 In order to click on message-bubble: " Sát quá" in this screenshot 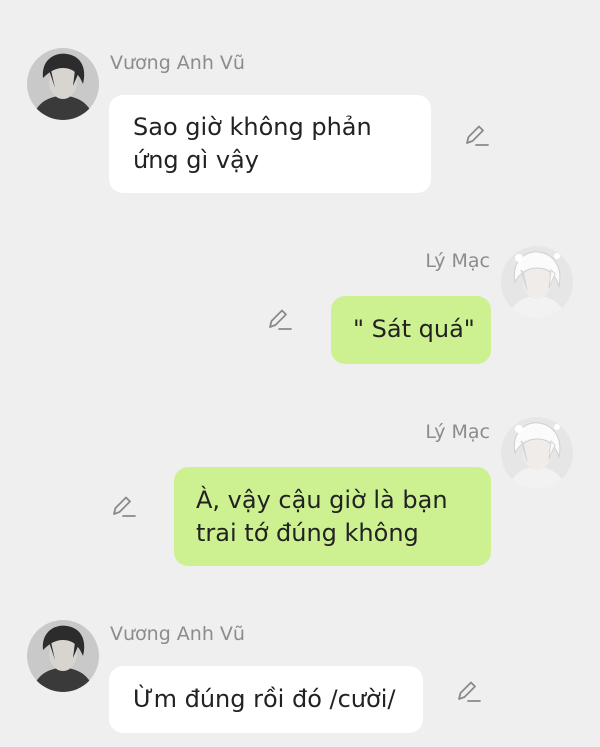, I will do `click(411, 330)`.